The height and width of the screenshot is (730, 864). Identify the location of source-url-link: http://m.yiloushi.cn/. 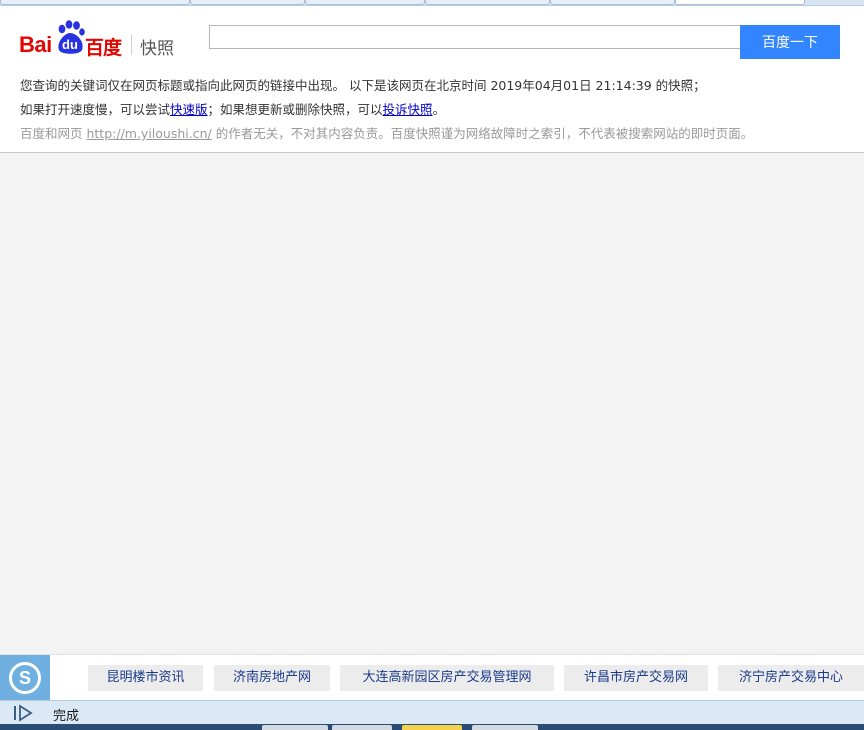
(148, 133).